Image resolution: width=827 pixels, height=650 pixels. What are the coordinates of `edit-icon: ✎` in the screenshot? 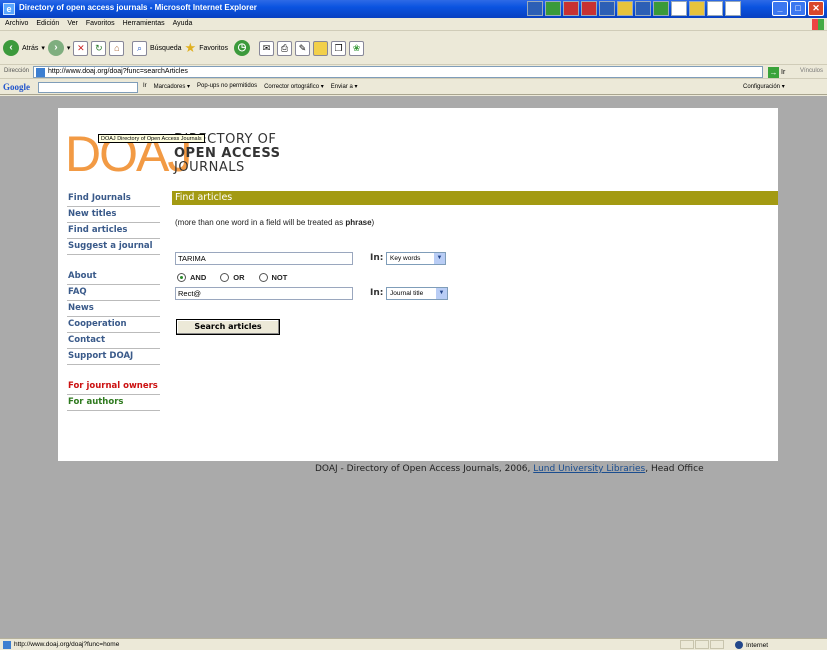 It's located at (302, 48).